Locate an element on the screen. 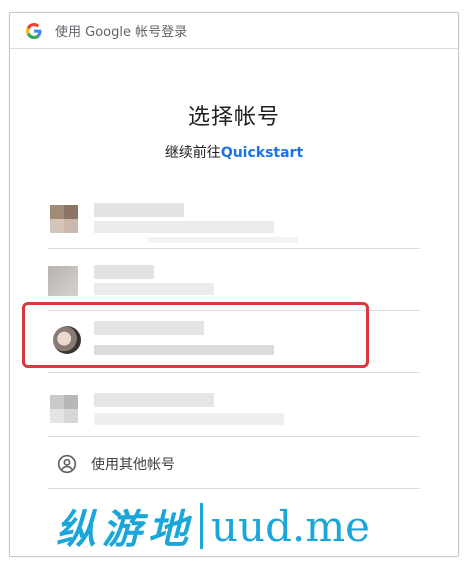 Image resolution: width=470 pixels, height=568 pixels. watermark-divider is located at coordinates (201, 526).